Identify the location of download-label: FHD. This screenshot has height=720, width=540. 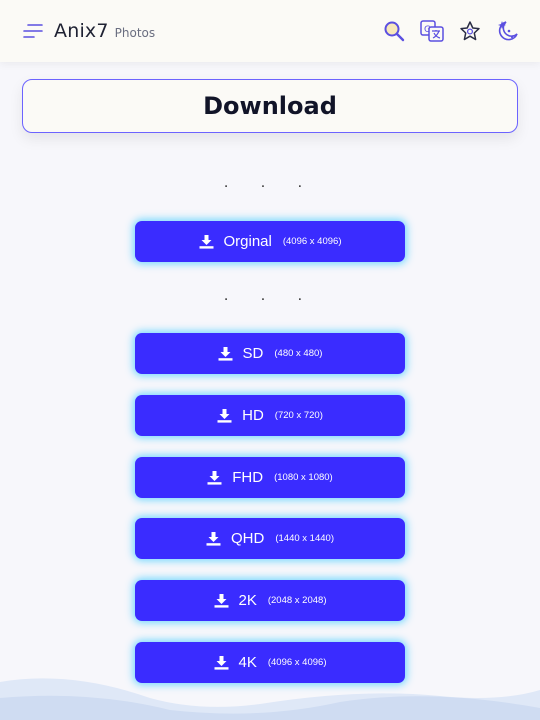
(248, 477).